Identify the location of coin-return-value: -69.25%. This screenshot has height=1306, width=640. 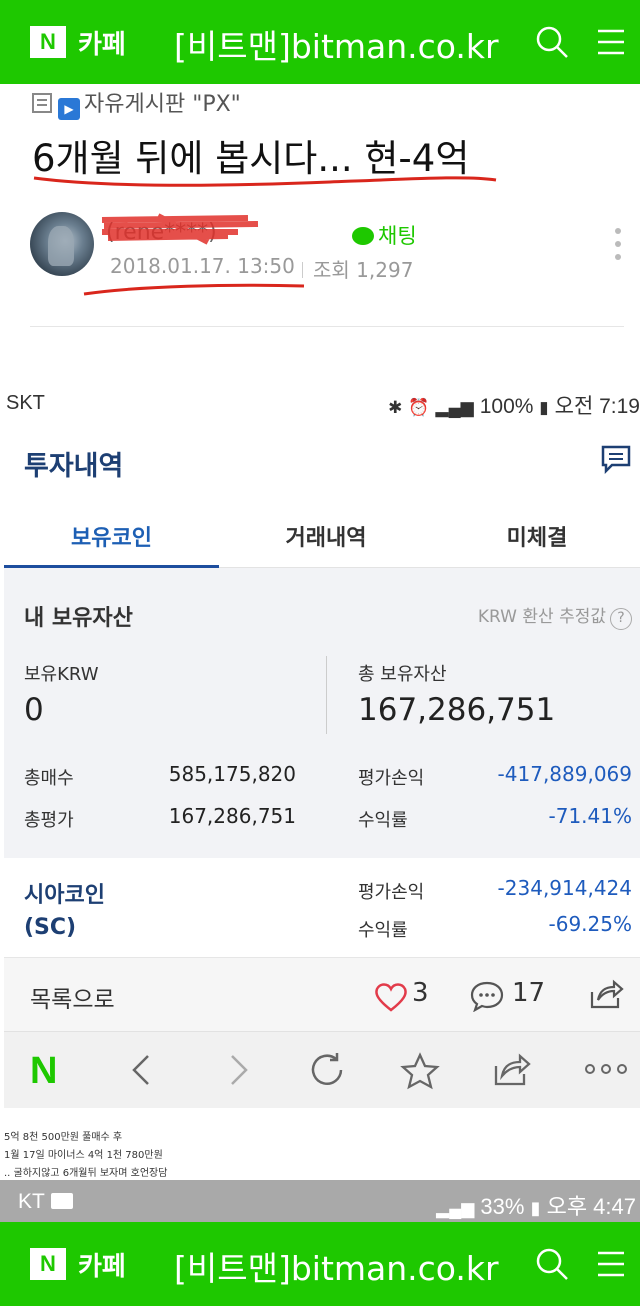
(590, 924).